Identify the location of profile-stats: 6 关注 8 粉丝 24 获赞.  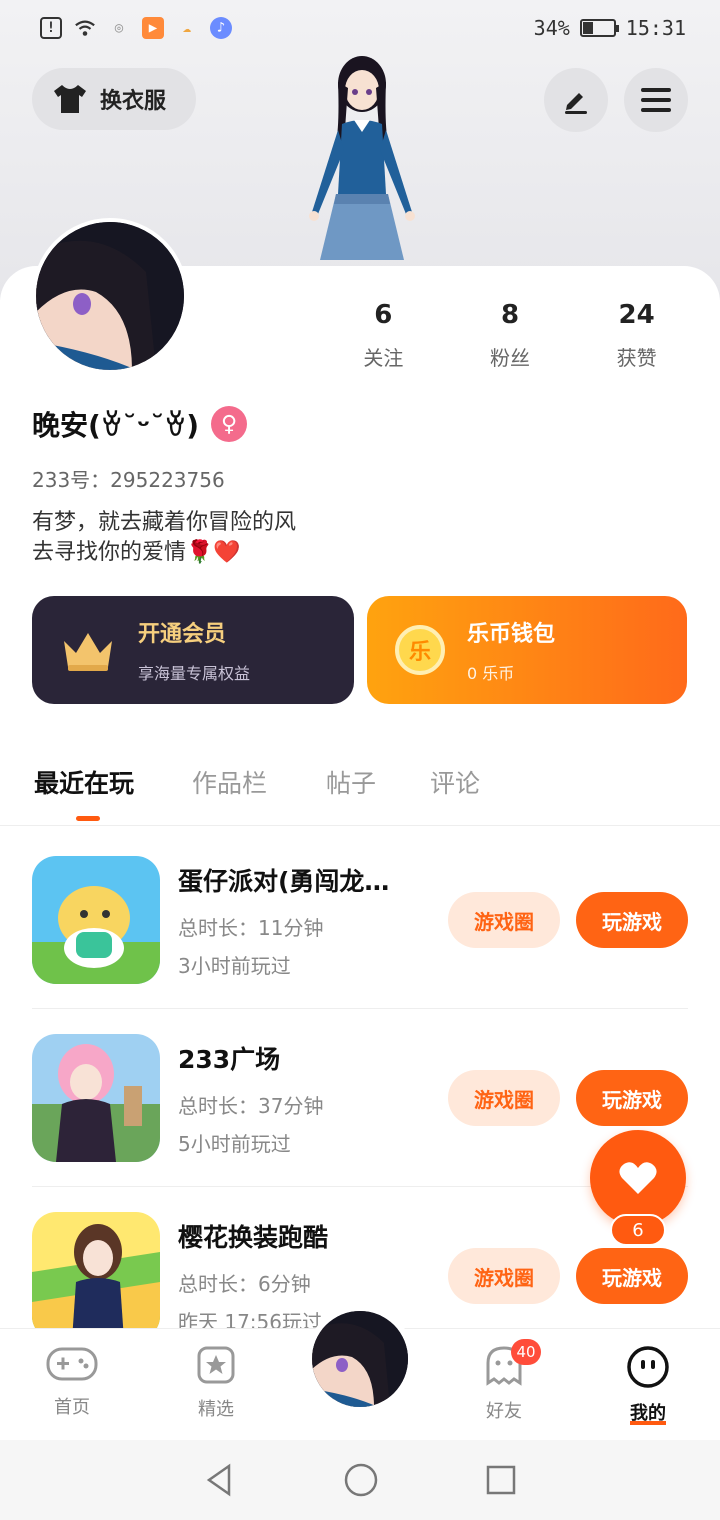
(510, 335).